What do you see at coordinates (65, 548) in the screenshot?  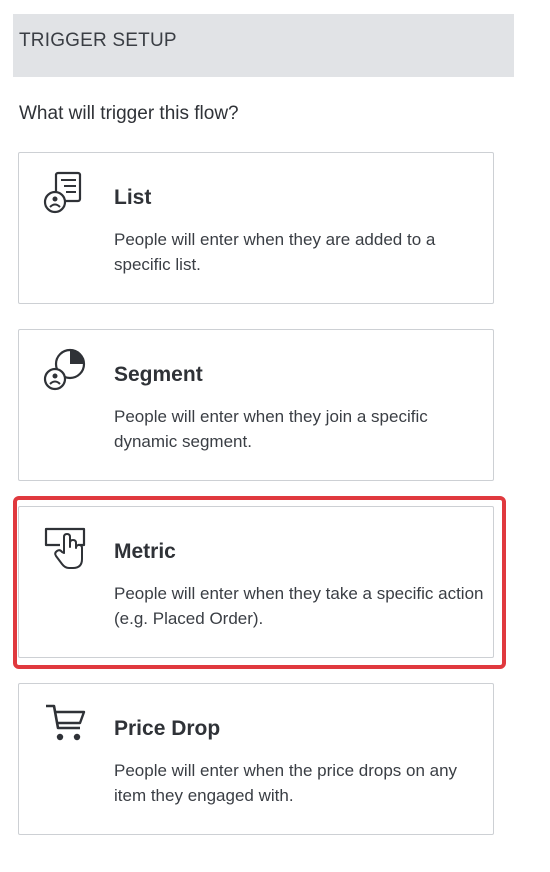 I see `click-hand-icon` at bounding box center [65, 548].